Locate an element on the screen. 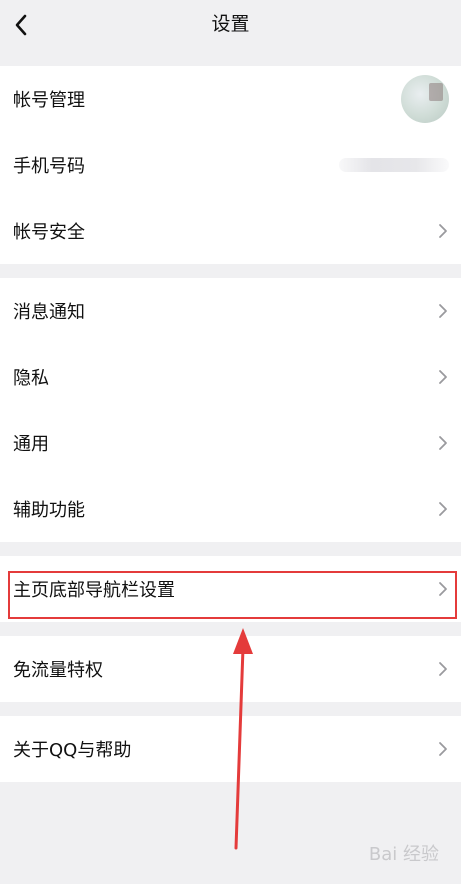 The width and height of the screenshot is (461, 884). account-management-row: 帐号管理 is located at coordinates (230, 99).